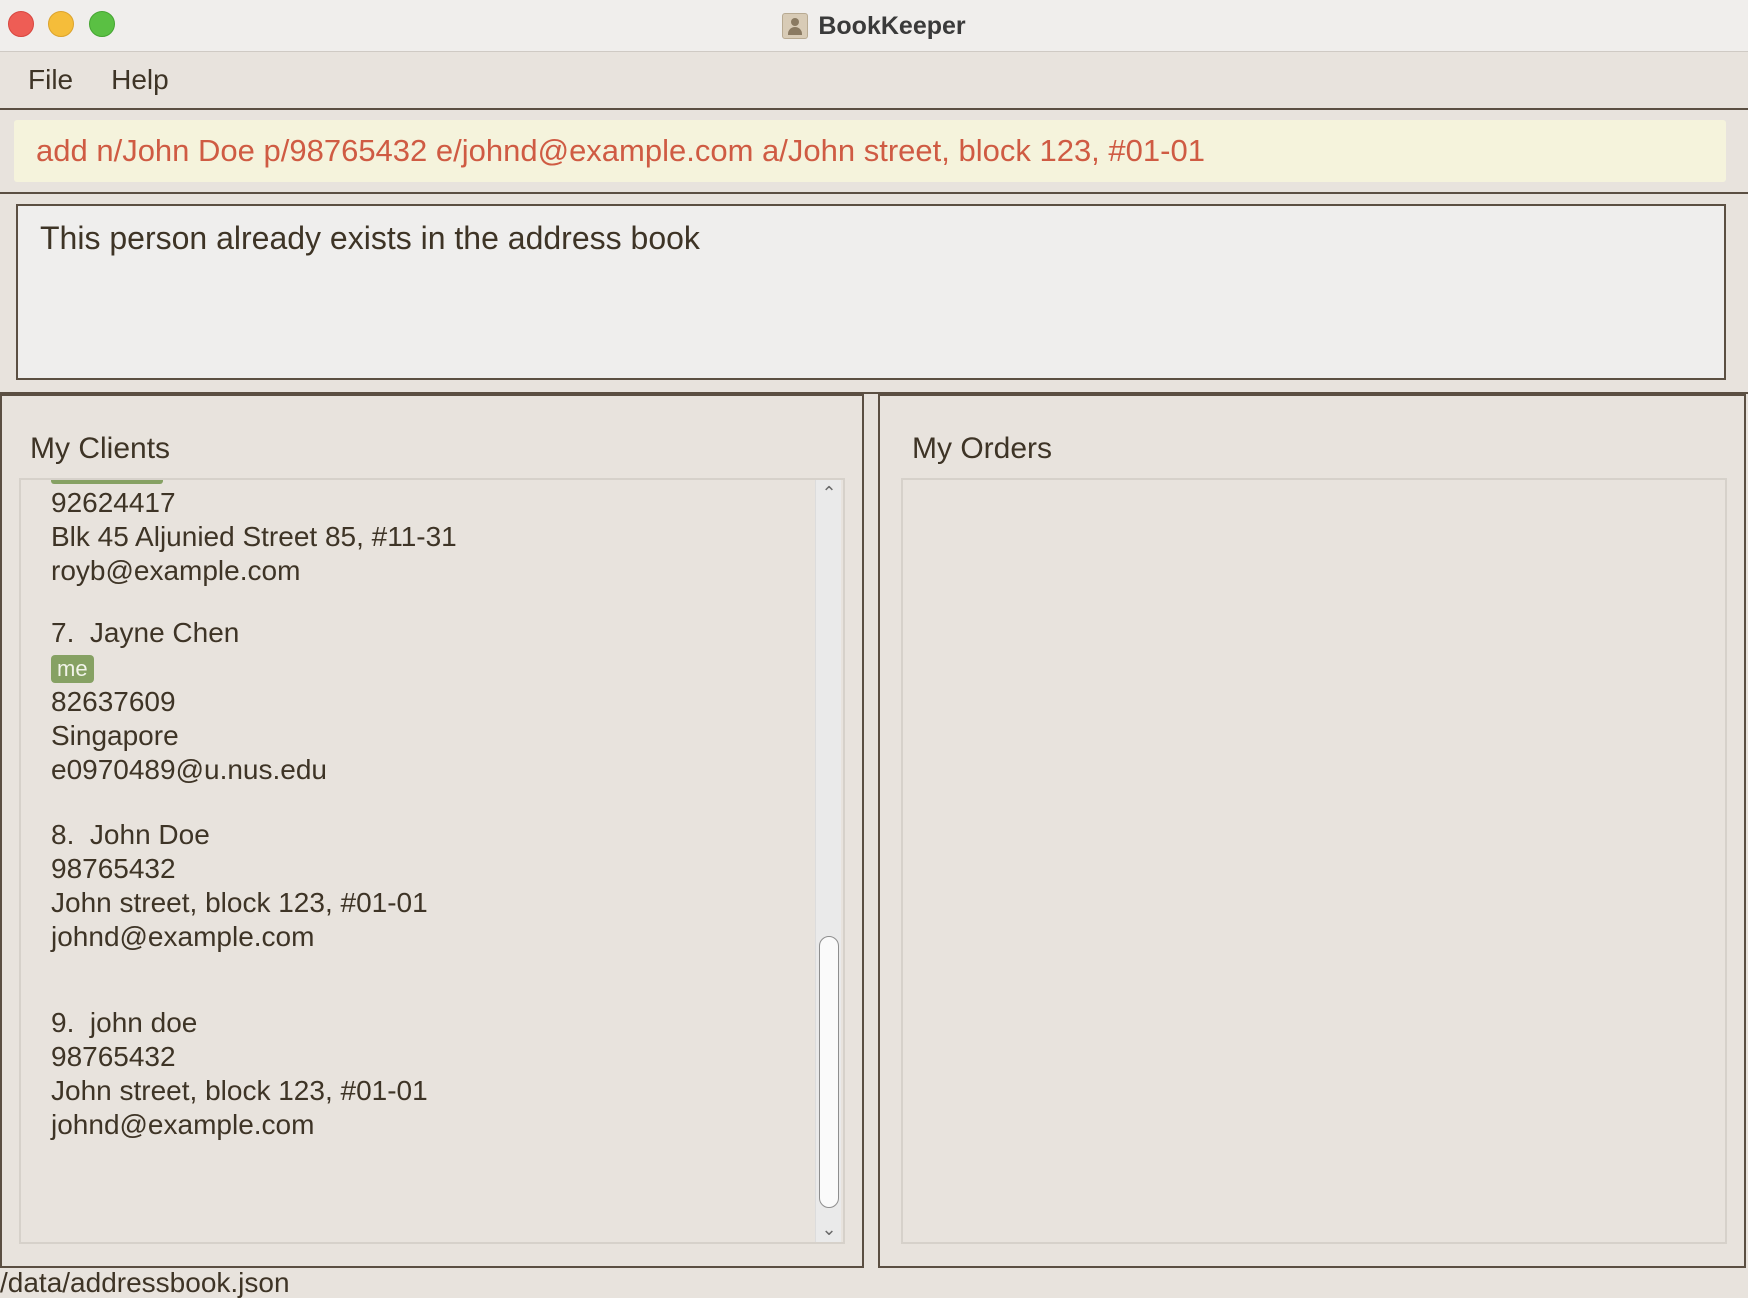  What do you see at coordinates (874, 80) in the screenshot?
I see `menu-bar: File Help` at bounding box center [874, 80].